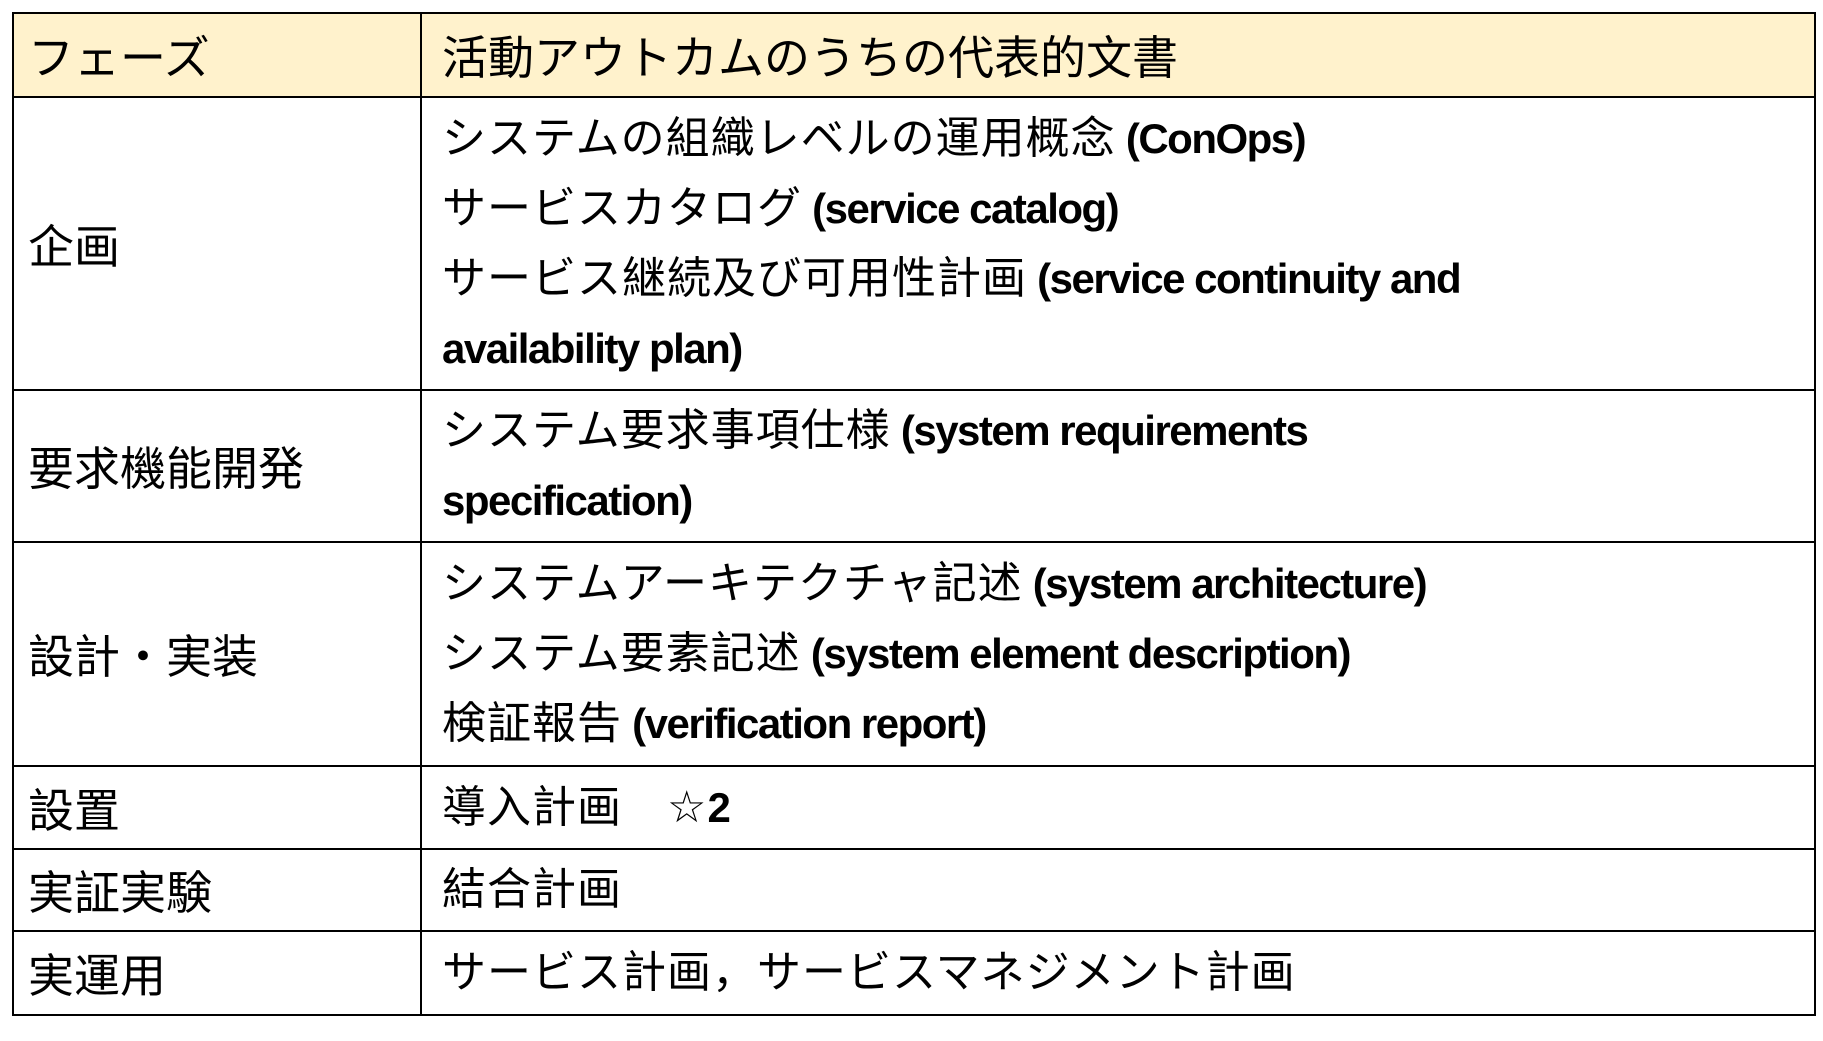 This screenshot has width=1823, height=1041. I want to click on table-row: 設置 導入計画 ☆2, so click(914, 807).